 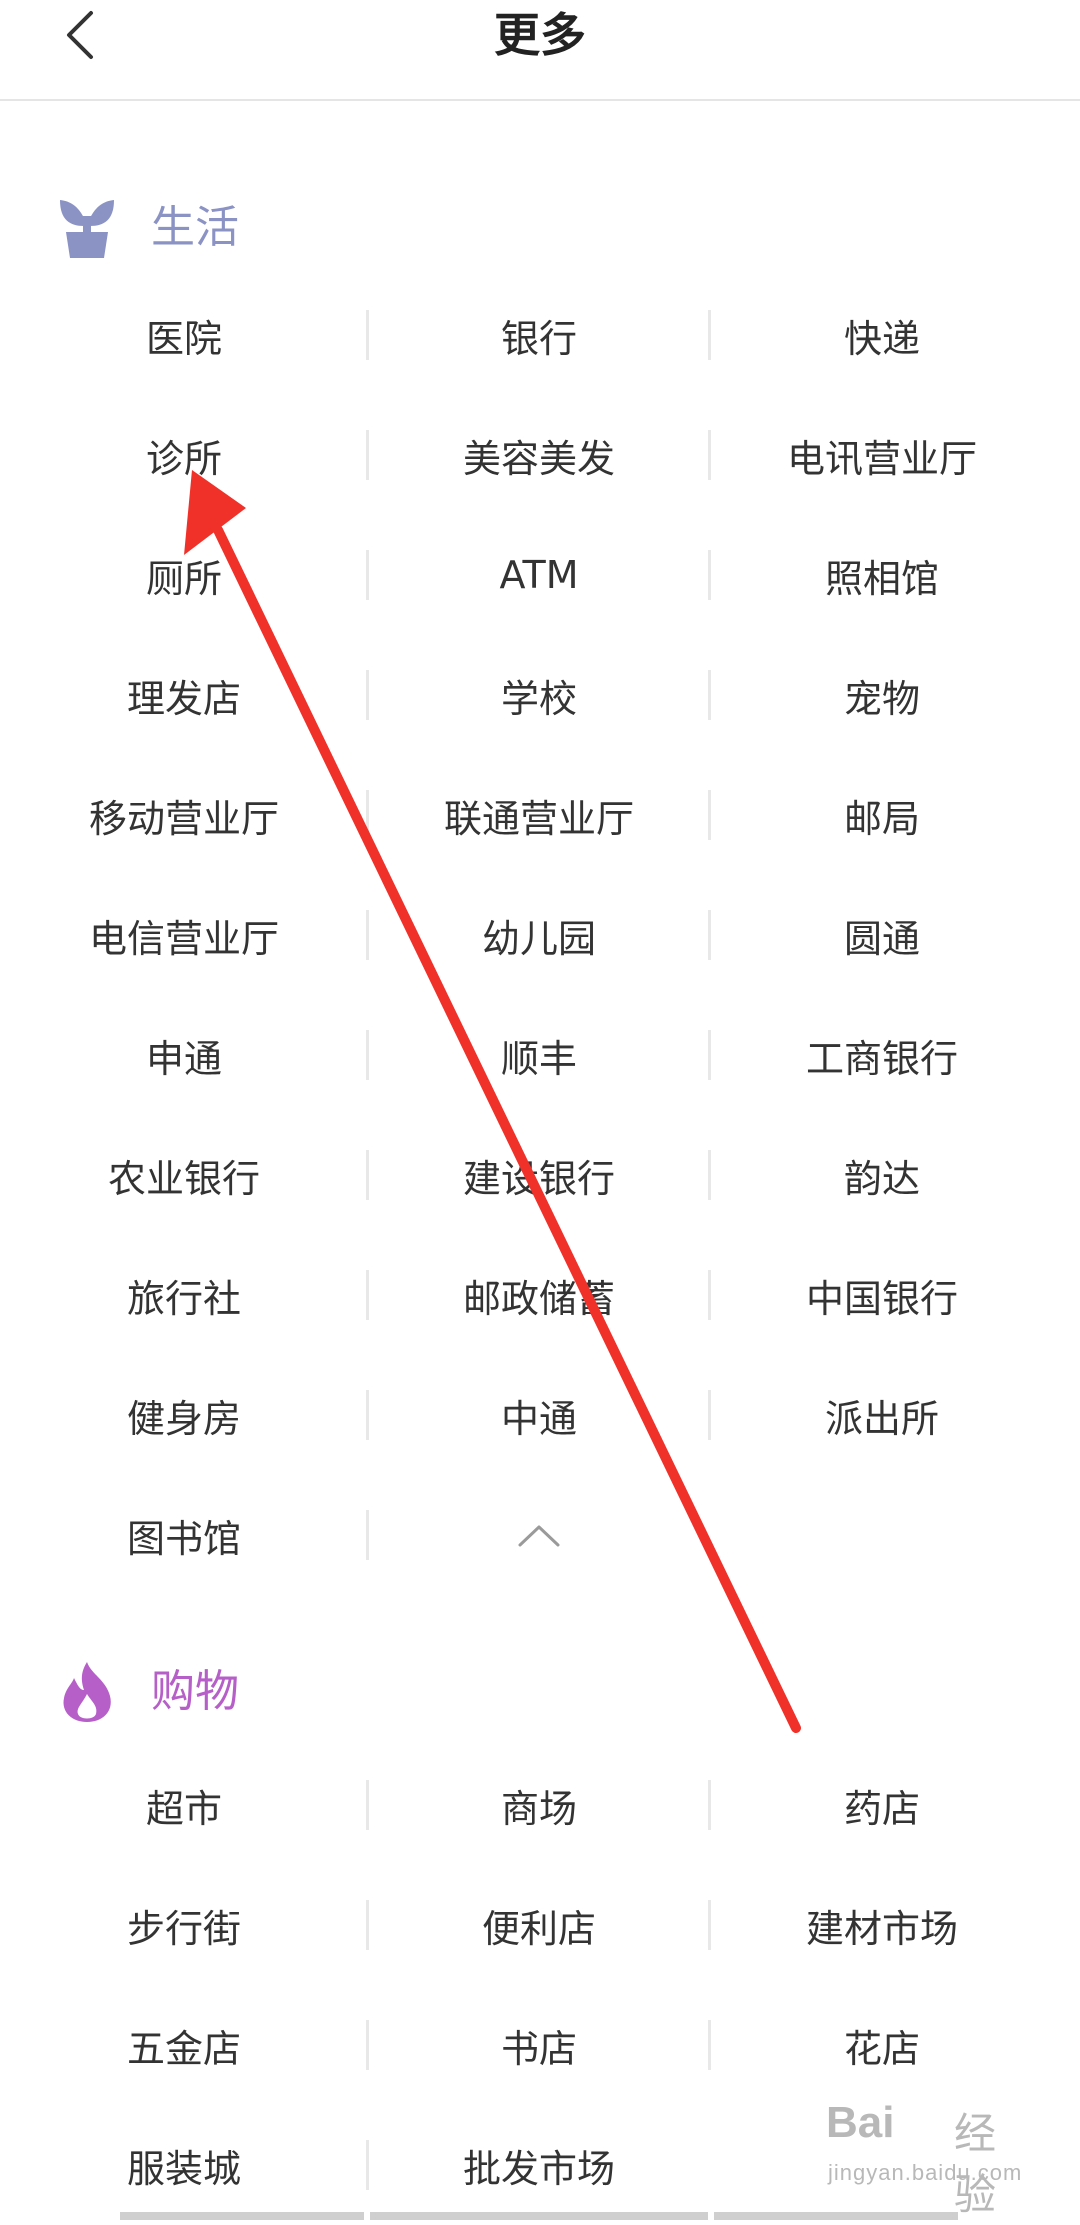 What do you see at coordinates (87, 229) in the screenshot?
I see `sprout-icon` at bounding box center [87, 229].